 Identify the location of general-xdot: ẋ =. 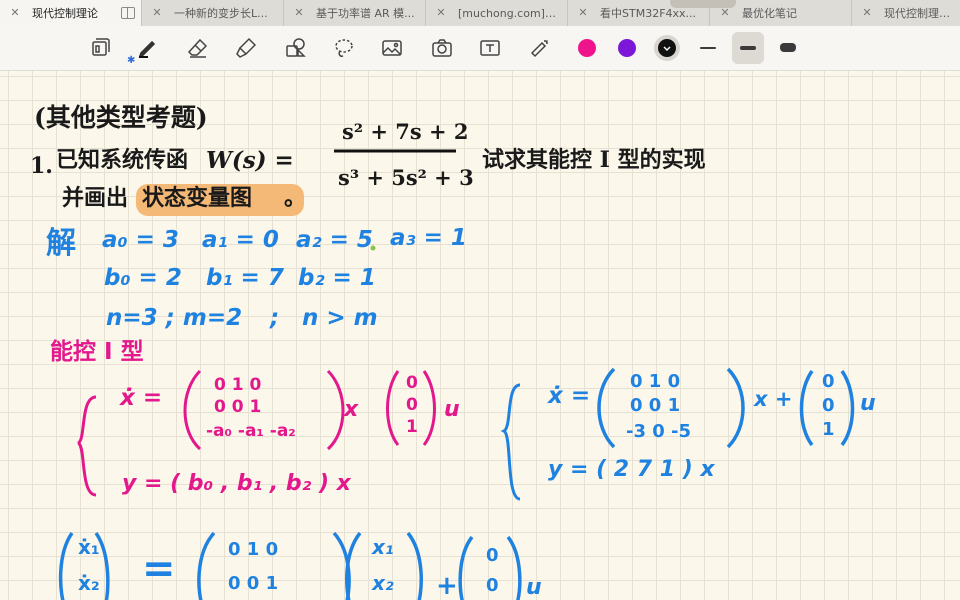
(141, 398).